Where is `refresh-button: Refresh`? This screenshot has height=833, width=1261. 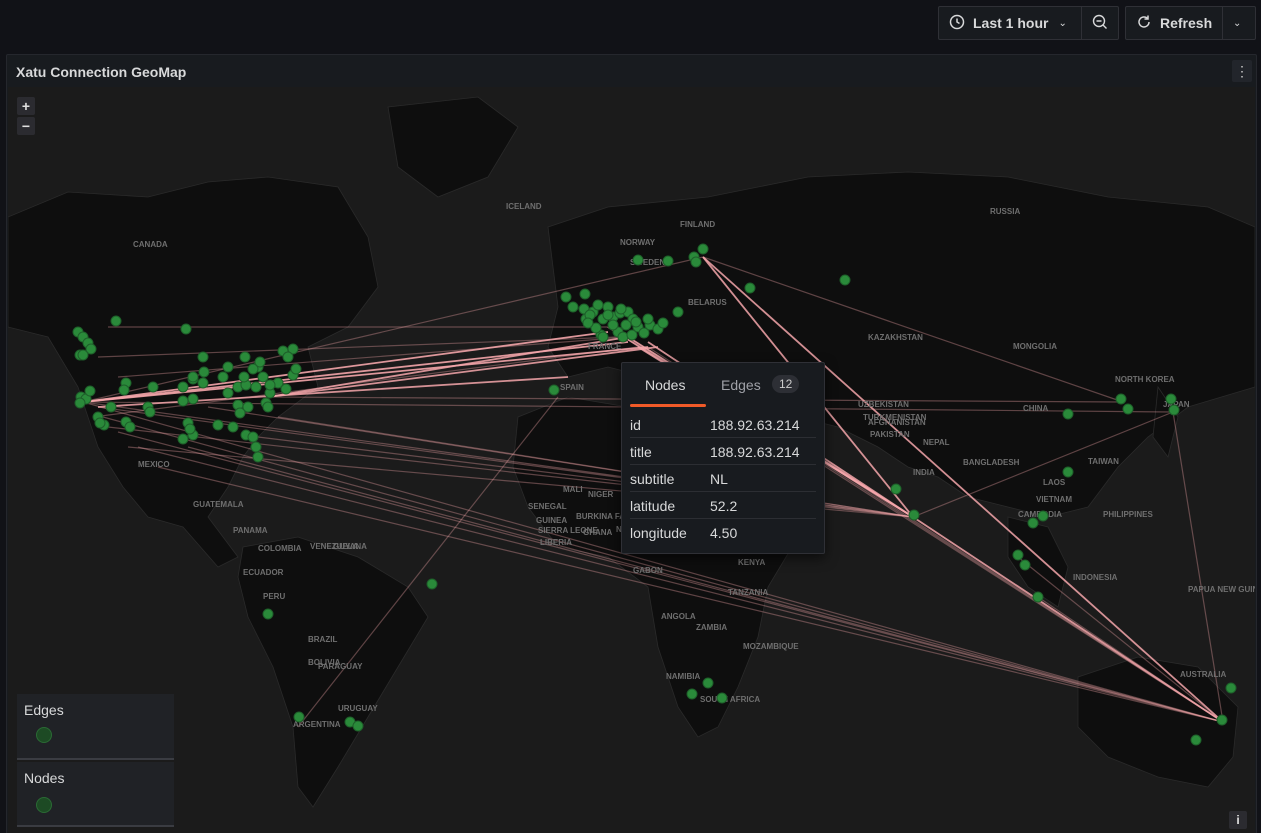
refresh-button: Refresh is located at coordinates (1174, 23).